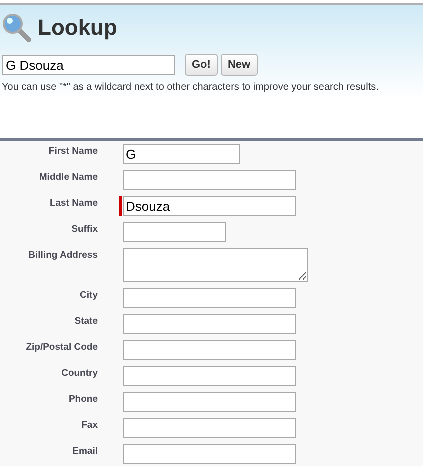 The image size is (423, 466). Describe the element at coordinates (239, 65) in the screenshot. I see `new-button: New` at that location.